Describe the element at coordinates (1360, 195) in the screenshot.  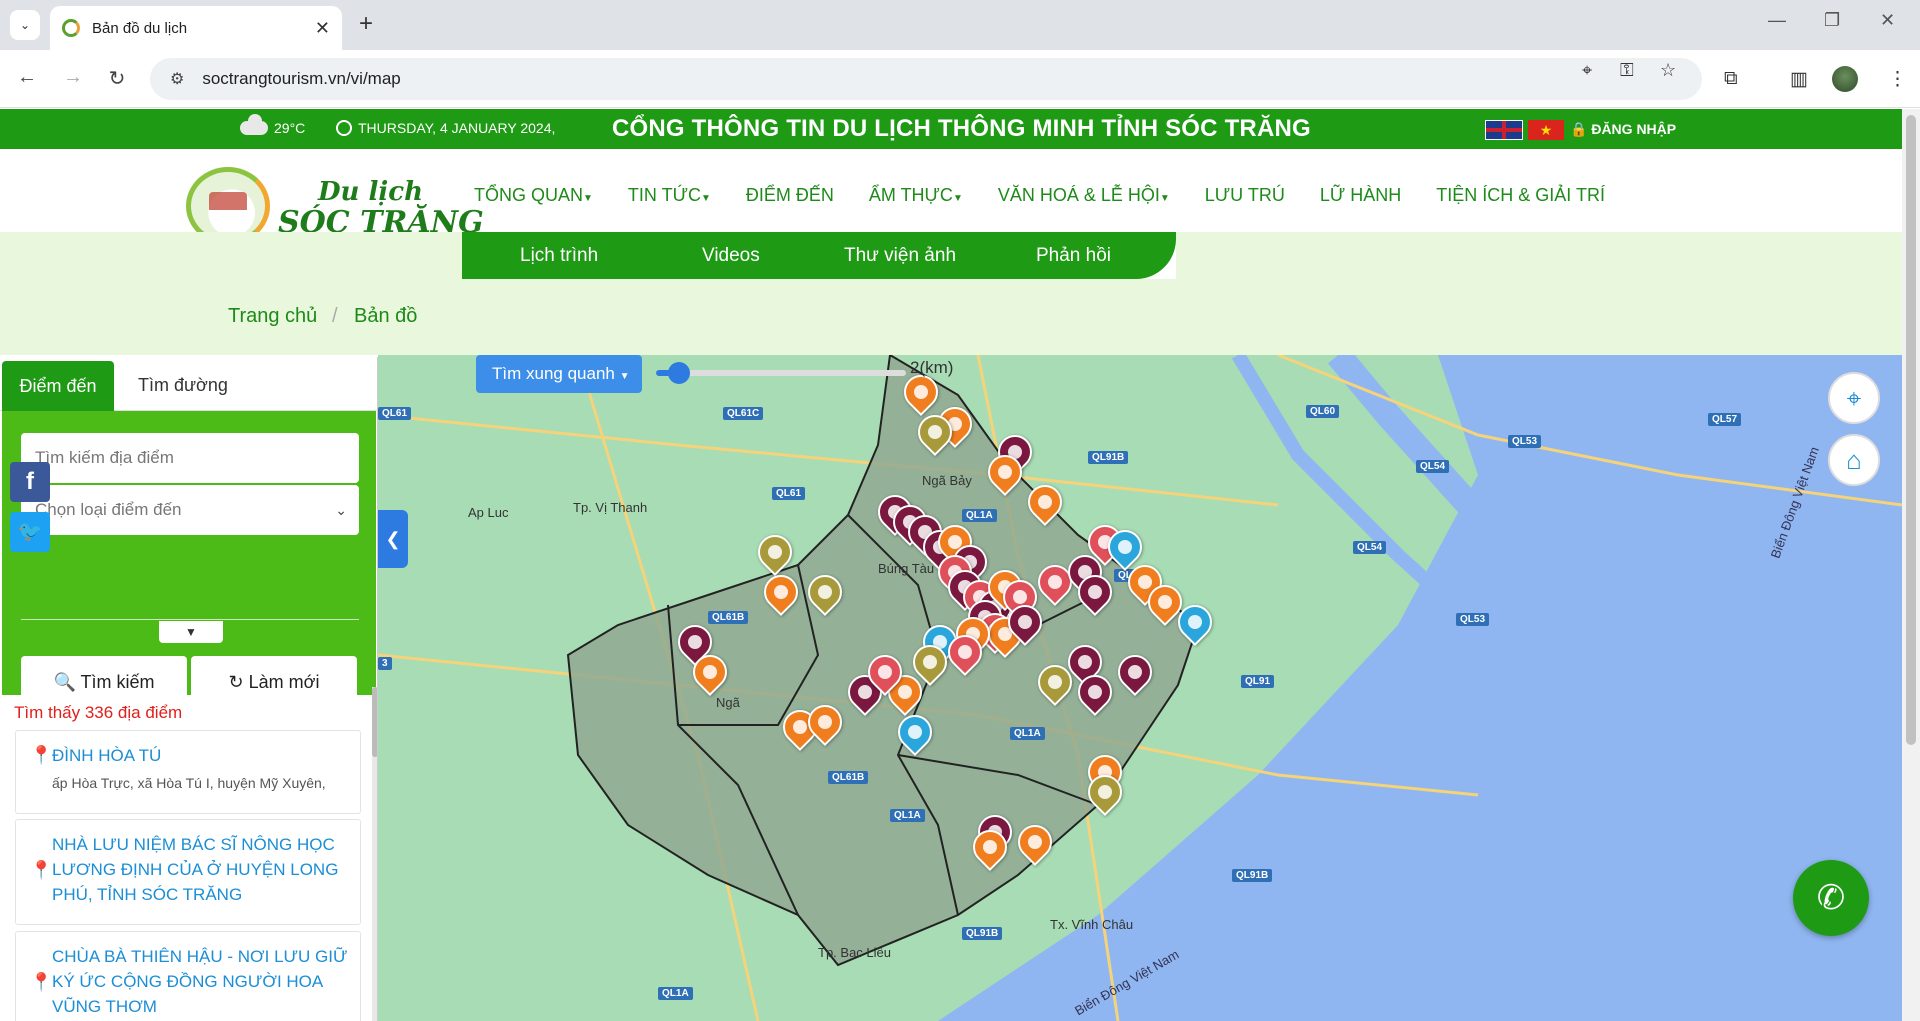
I see `nav-lu-hanh: LỮ HÀNH` at that location.